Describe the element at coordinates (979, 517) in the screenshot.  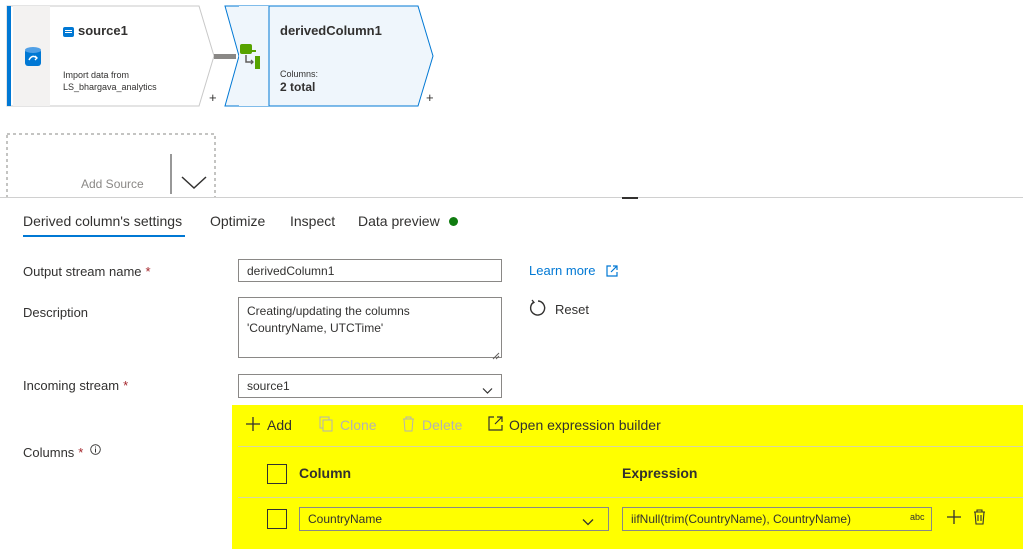
I see `delete-row-icon` at that location.